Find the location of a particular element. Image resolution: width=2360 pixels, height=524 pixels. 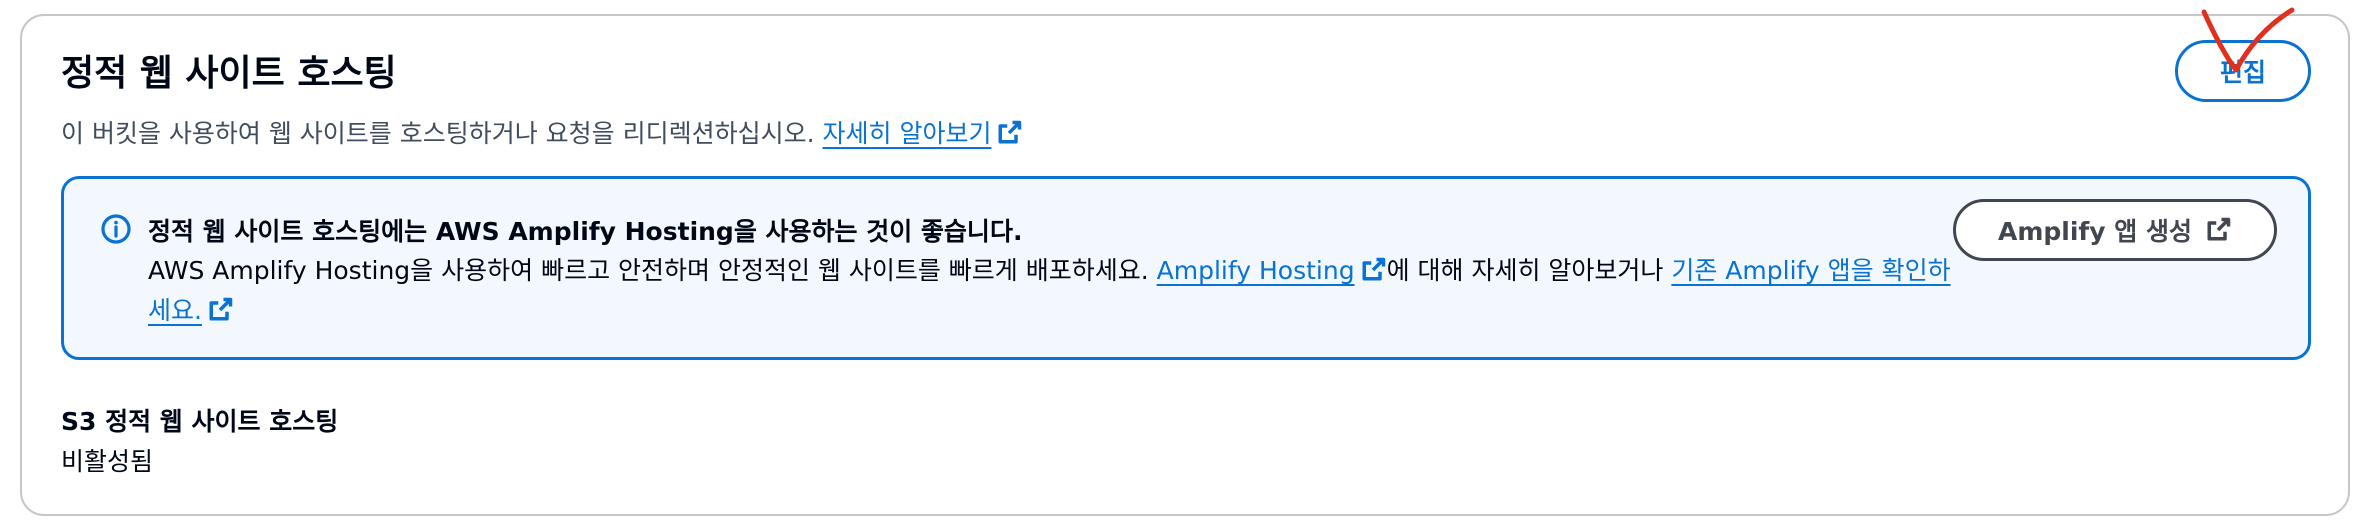

amplify-hosting-link: Amplify Hosting is located at coordinates (1256, 270).